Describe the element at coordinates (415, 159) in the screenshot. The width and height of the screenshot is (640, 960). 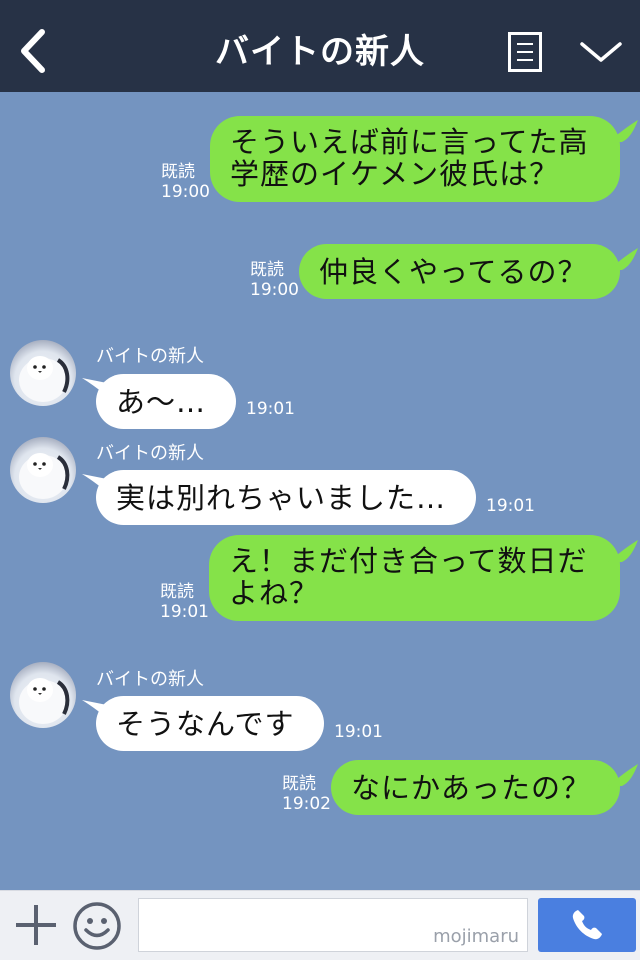
I see `message-bubble-outgoing: そういえば前に言ってた高 学歴のイケメン彼氏は？` at that location.